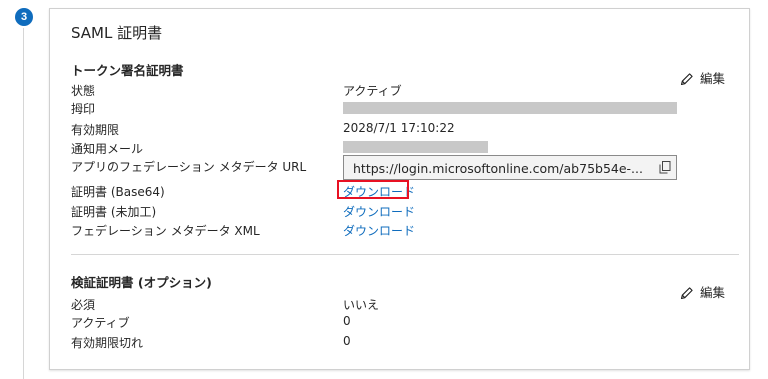 The width and height of the screenshot is (768, 379). Describe the element at coordinates (117, 33) in the screenshot. I see `card-title: SAML 証明書` at that location.